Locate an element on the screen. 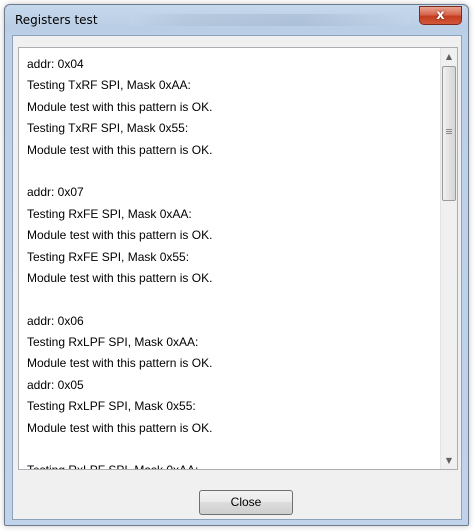 The height and width of the screenshot is (532, 475). close-icon: x is located at coordinates (440, 15).